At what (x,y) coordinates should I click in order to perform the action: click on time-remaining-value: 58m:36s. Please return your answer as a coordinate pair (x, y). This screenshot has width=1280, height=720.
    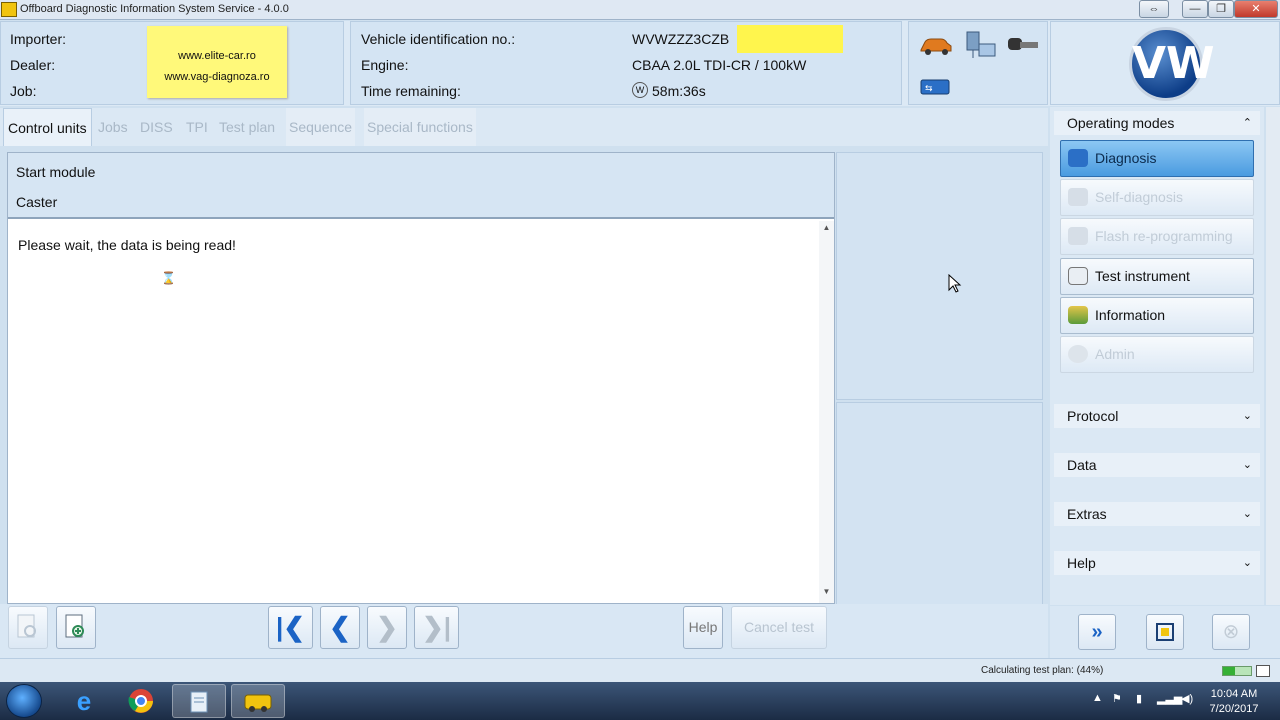
    Looking at the image, I should click on (679, 91).